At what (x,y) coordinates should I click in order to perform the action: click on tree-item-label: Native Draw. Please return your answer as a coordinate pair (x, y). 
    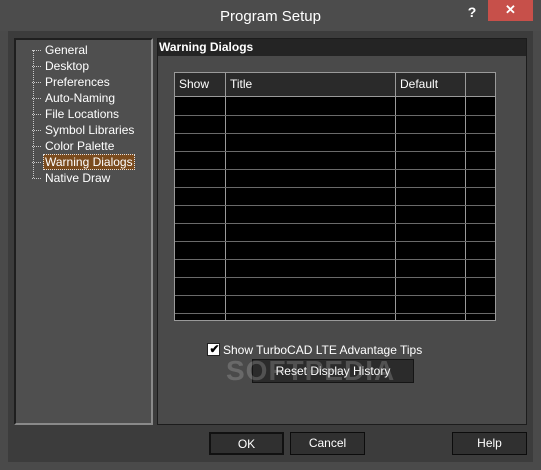
    Looking at the image, I should click on (78, 178).